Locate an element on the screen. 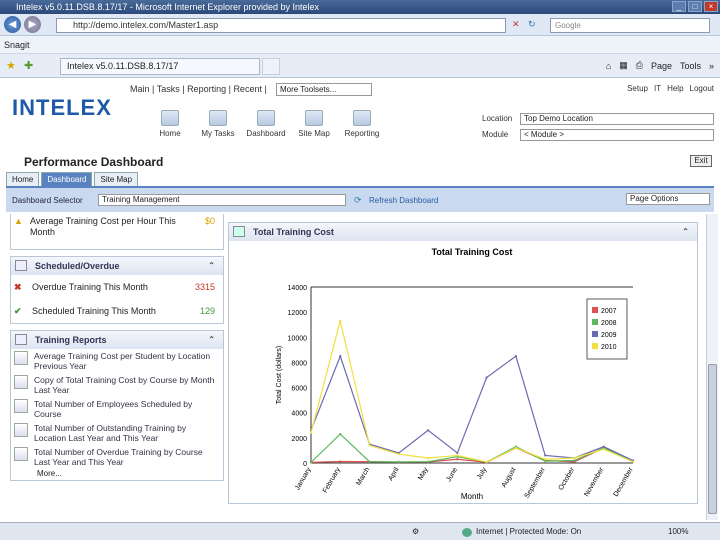  avg-cost-value: $0 is located at coordinates (209, 221).